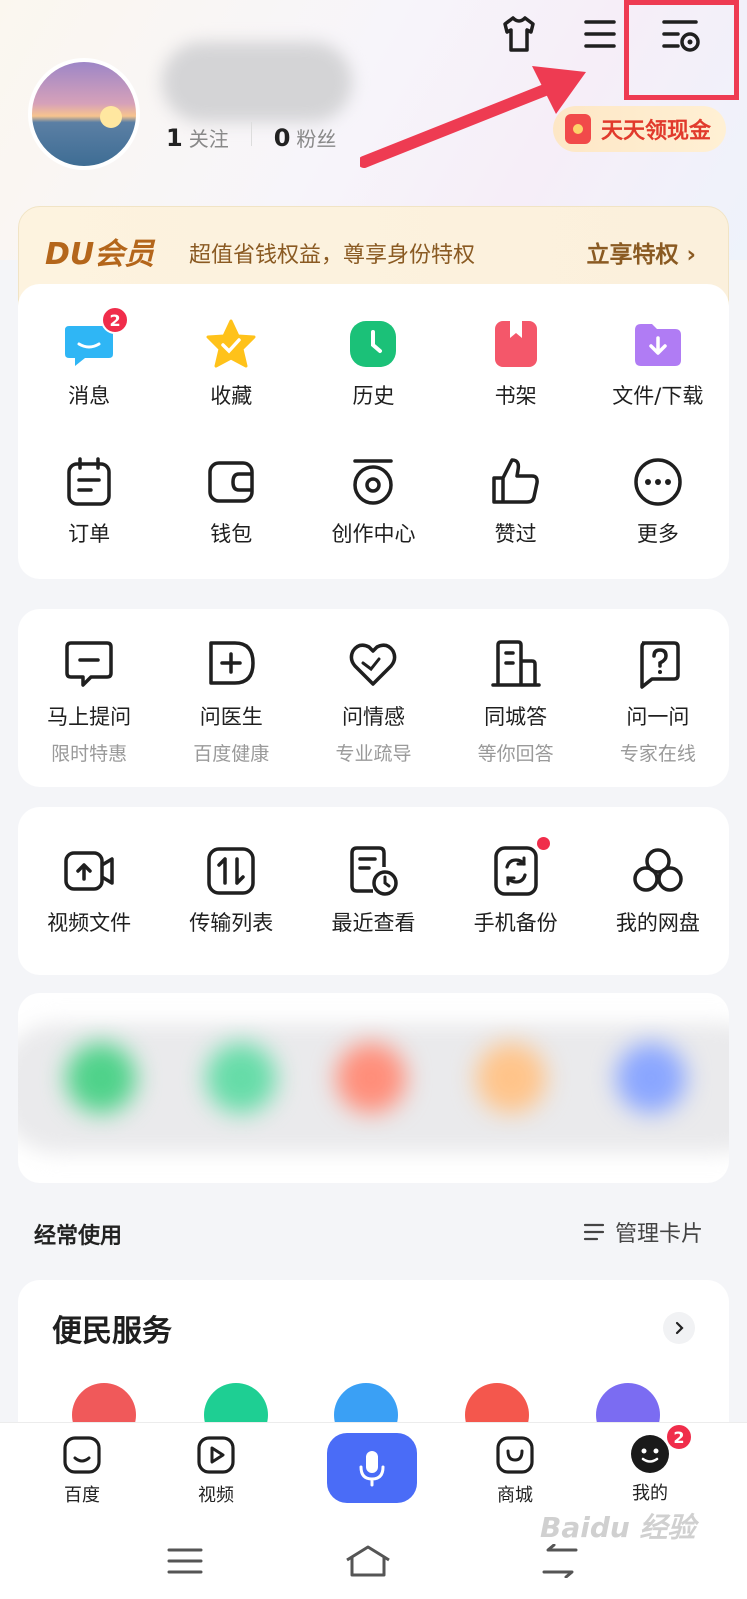  Describe the element at coordinates (516, 665) in the screenshot. I see `building-icon` at that location.